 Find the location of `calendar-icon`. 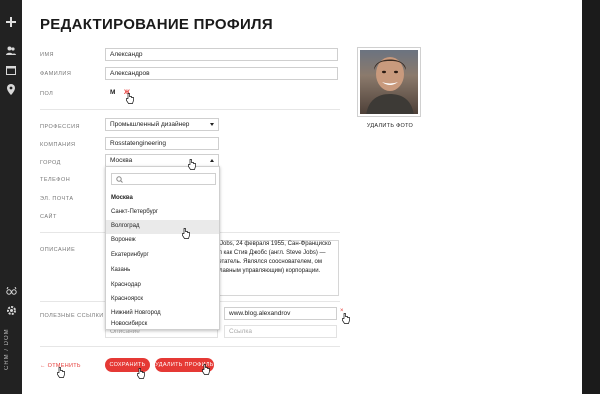

calendar-icon is located at coordinates (11, 70).